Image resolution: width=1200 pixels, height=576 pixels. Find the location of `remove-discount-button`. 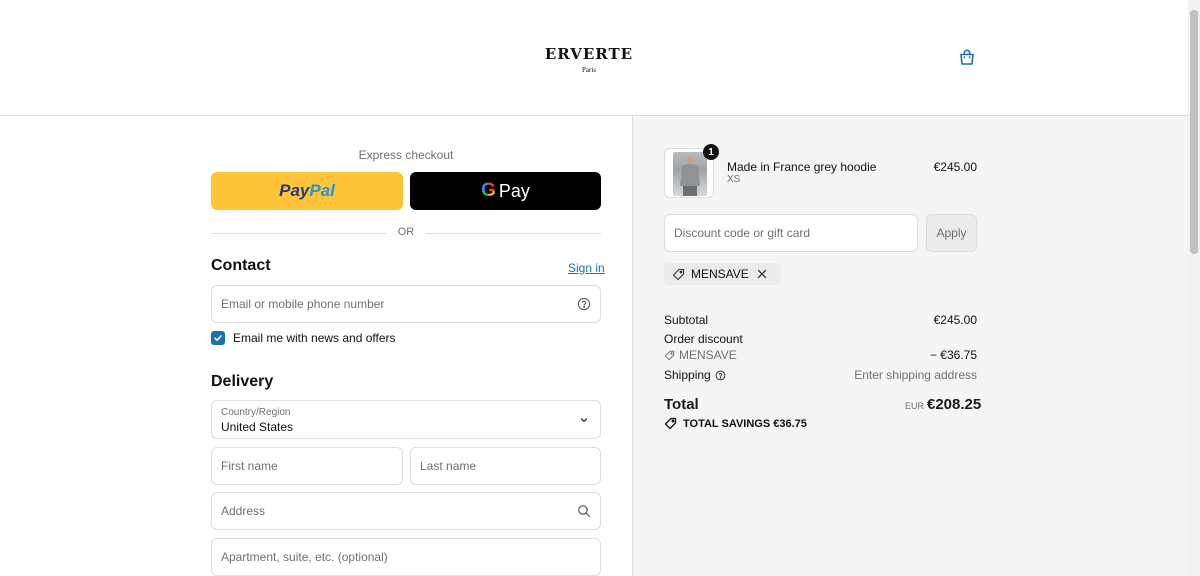

remove-discount-button is located at coordinates (765, 274).